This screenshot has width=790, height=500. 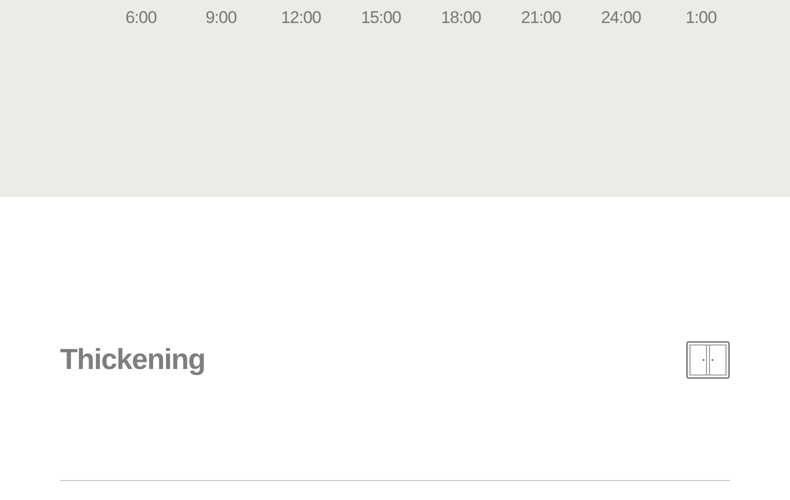 I want to click on time-label: 1:00, so click(x=701, y=18).